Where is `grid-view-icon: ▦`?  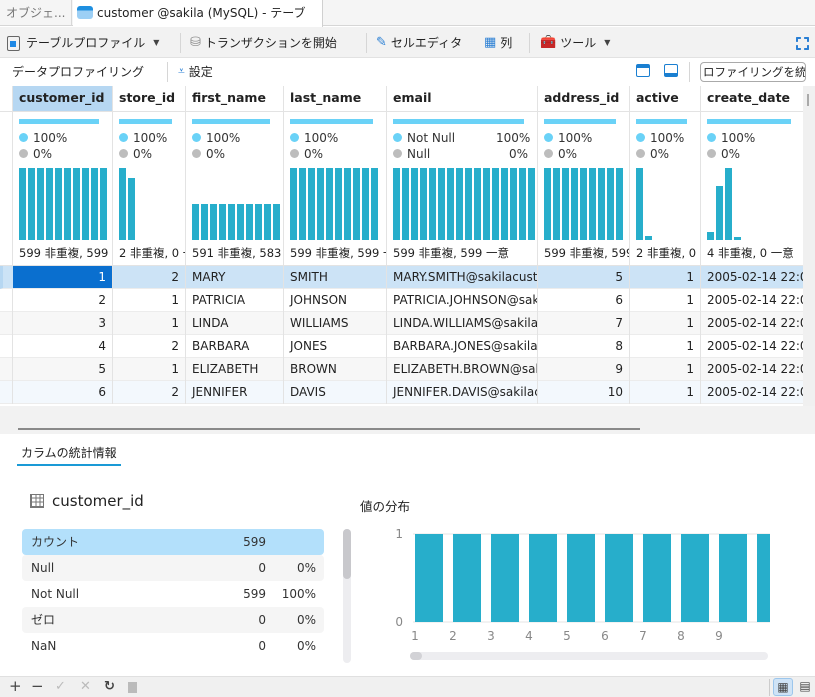 grid-view-icon: ▦ is located at coordinates (783, 687).